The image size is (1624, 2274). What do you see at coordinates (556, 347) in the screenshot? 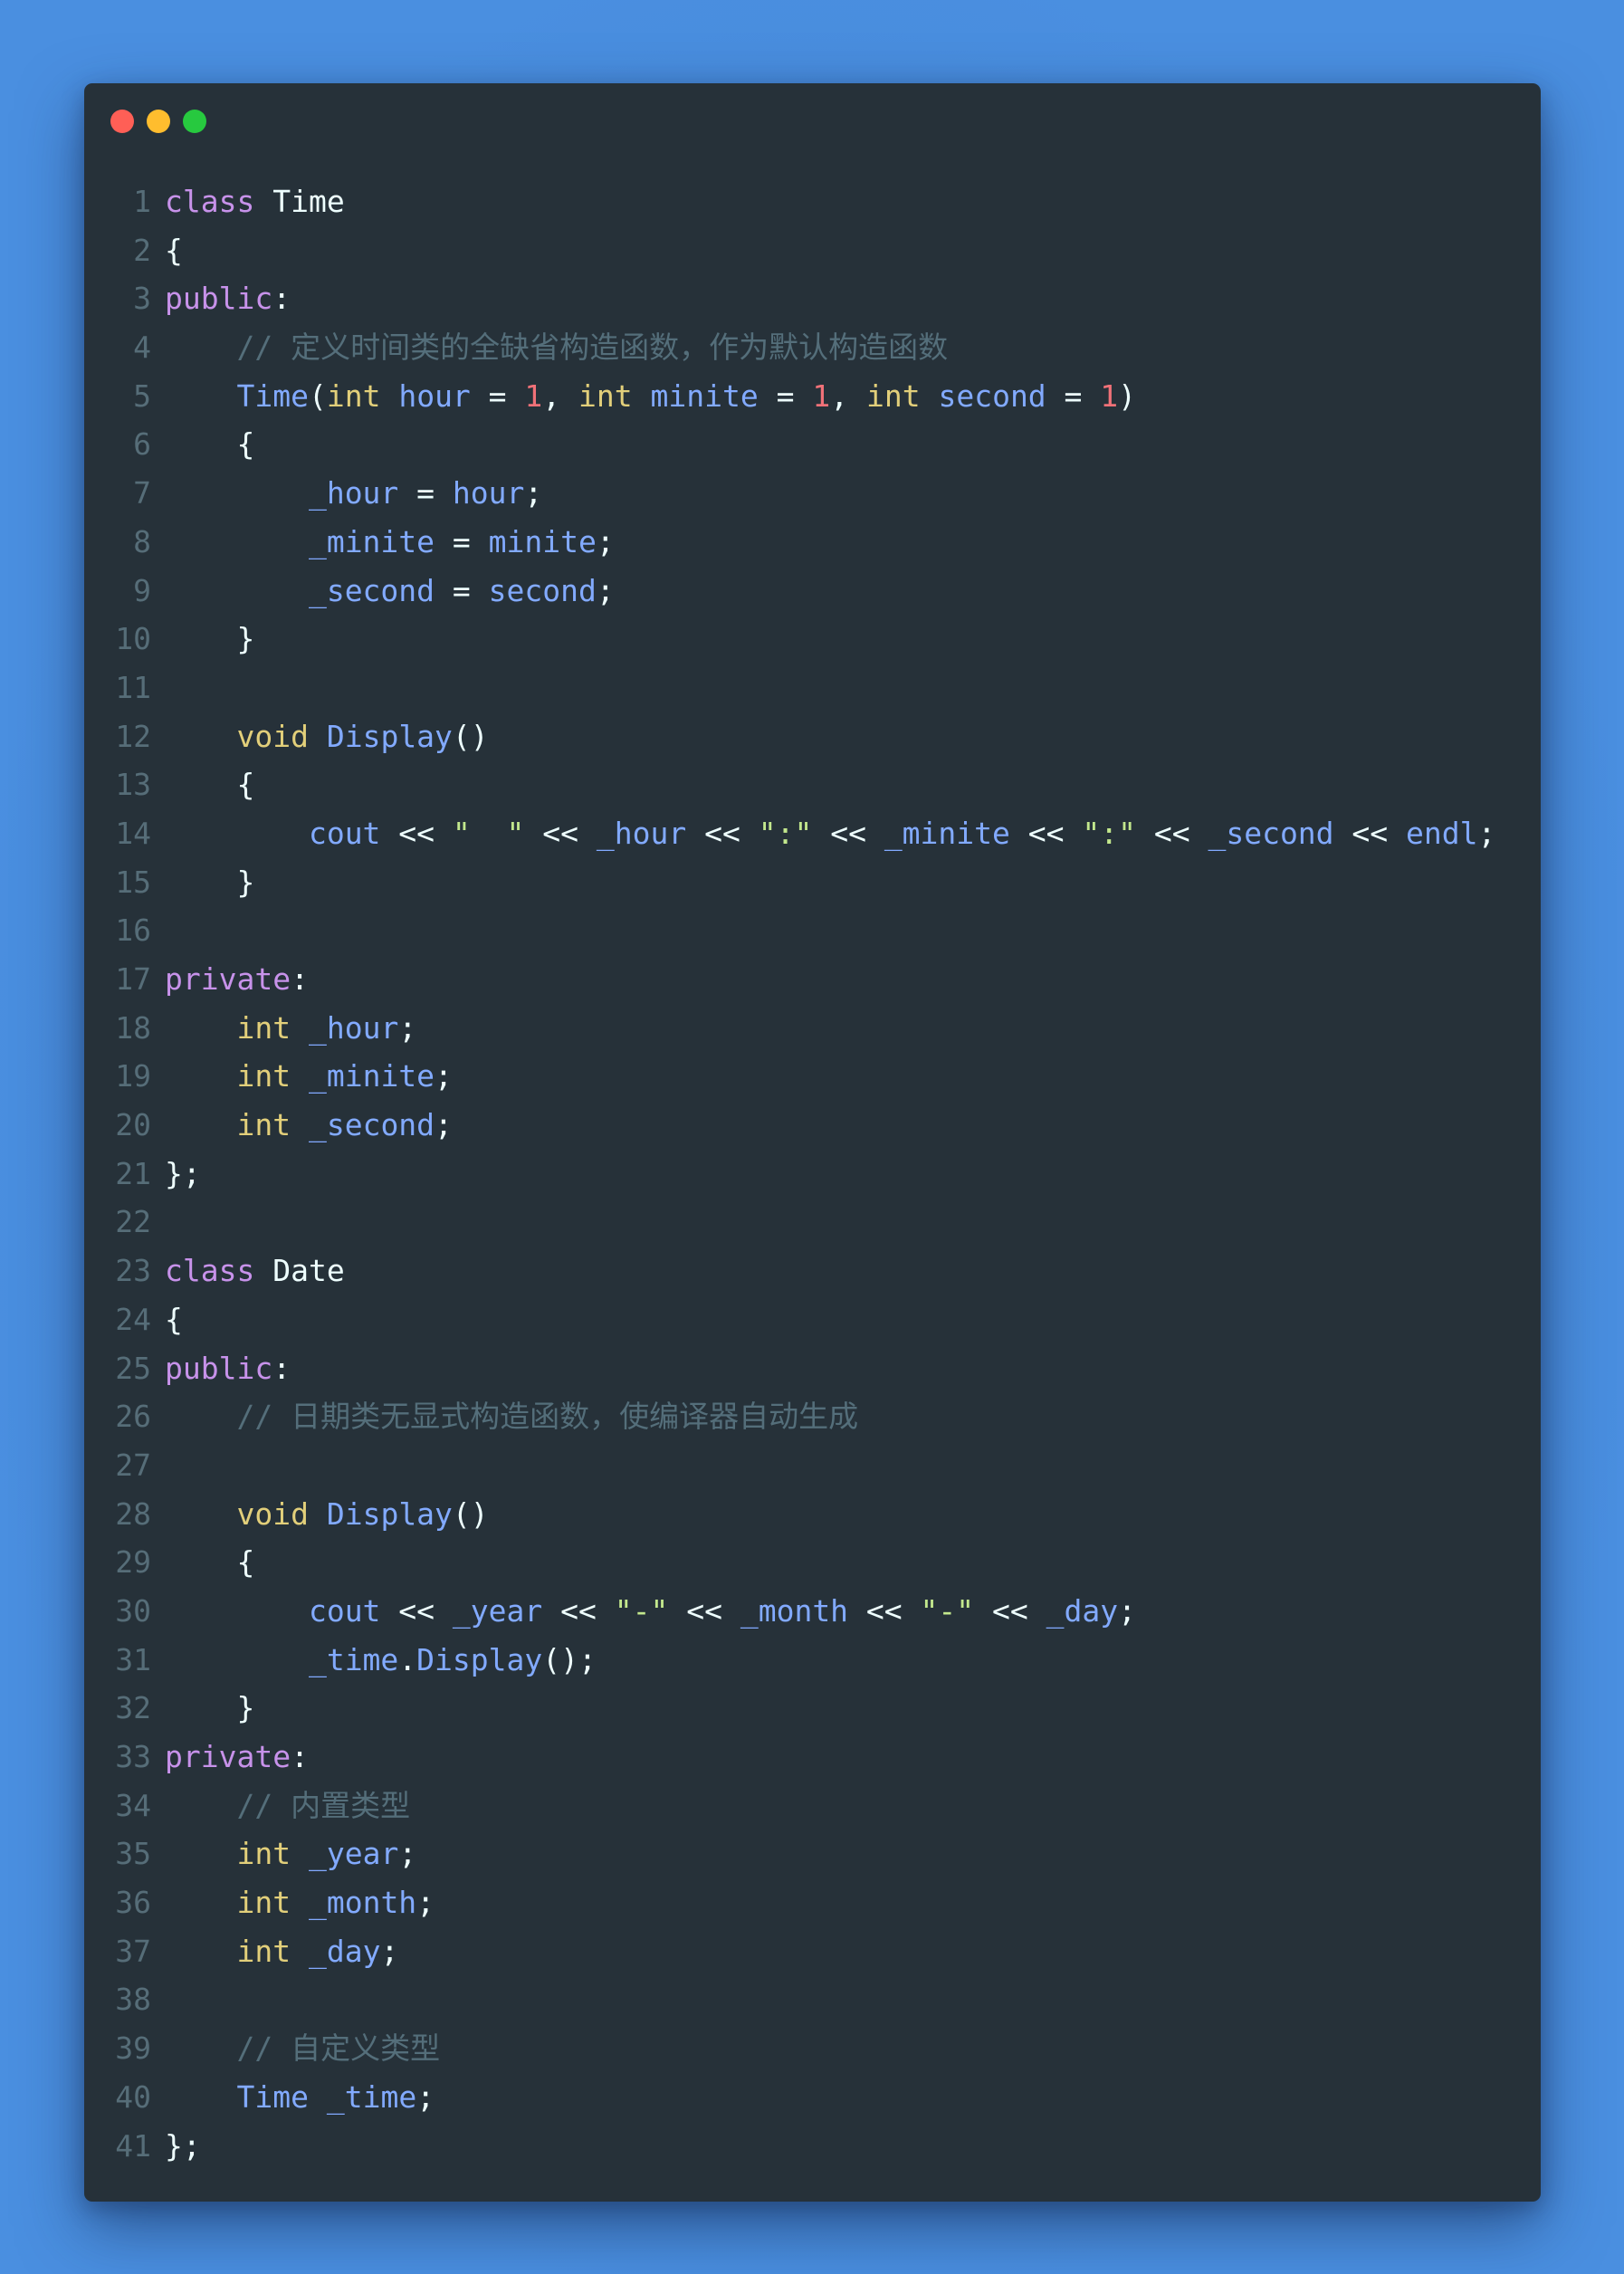
I see `code-text: // 定义时间类的全缺省构造函数，作为默认构造函数` at bounding box center [556, 347].